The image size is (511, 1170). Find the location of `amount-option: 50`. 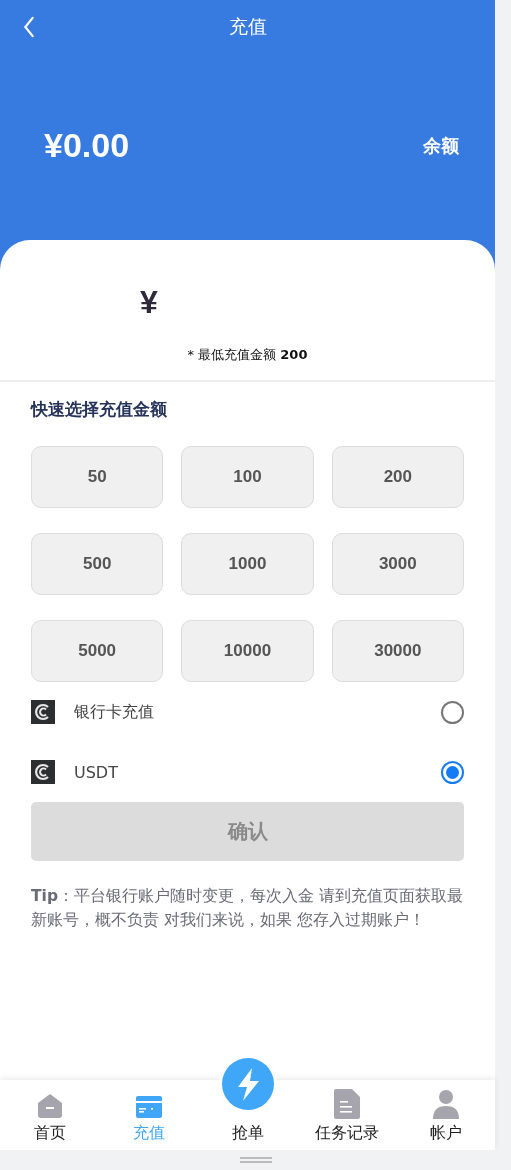

amount-option: 50 is located at coordinates (97, 477).